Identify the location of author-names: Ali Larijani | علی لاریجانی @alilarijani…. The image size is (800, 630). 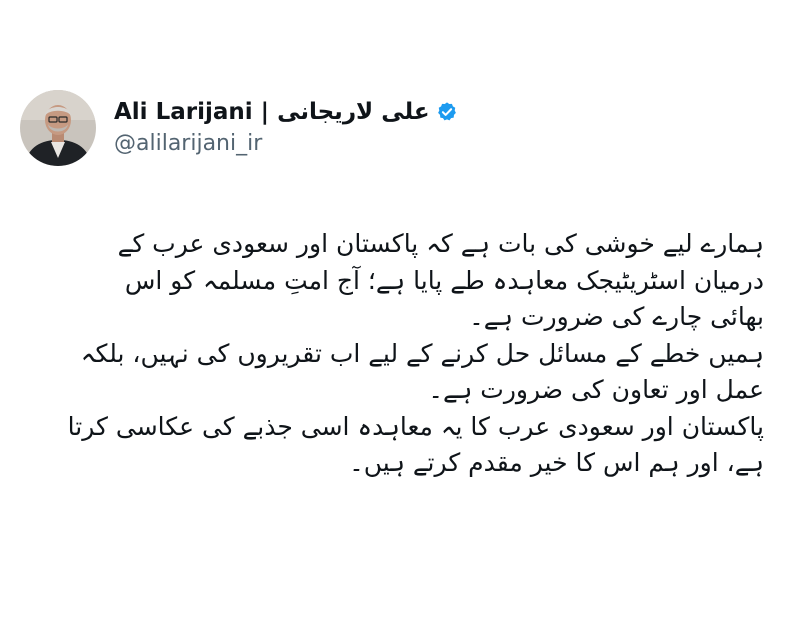
(286, 128).